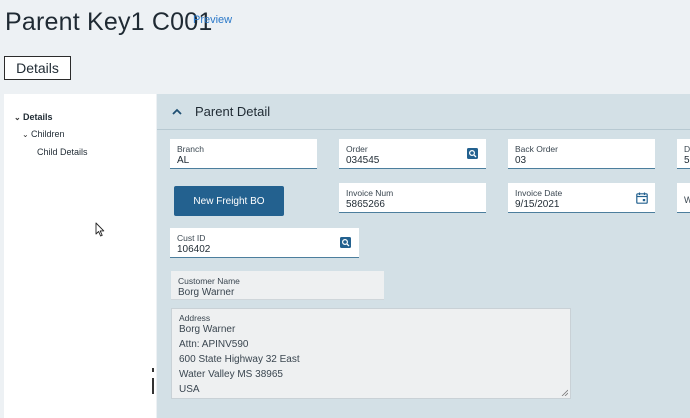 The width and height of the screenshot is (690, 418). Describe the element at coordinates (183, 160) in the screenshot. I see `branch-value: AL` at that location.